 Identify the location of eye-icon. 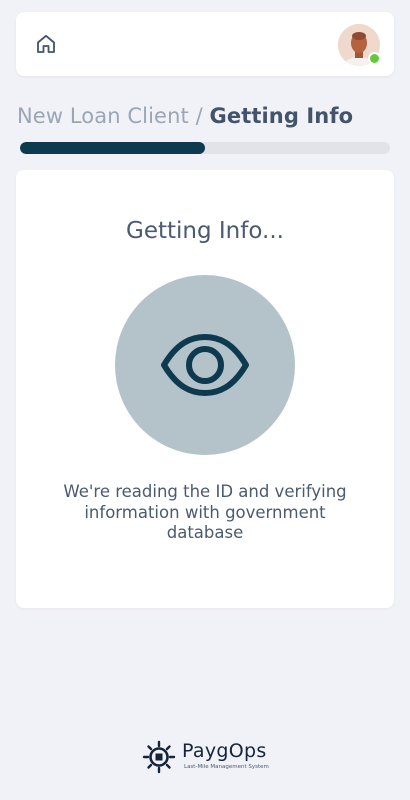
(205, 365).